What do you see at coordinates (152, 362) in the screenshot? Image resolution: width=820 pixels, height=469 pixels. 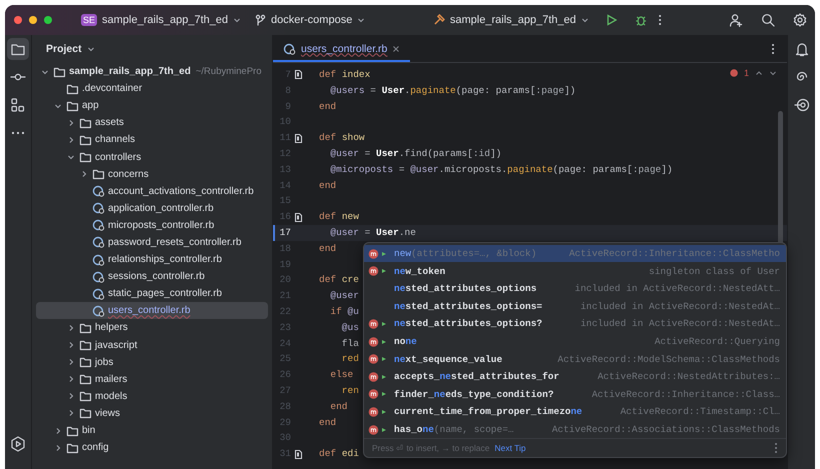 I see `tree-item: jobs` at bounding box center [152, 362].